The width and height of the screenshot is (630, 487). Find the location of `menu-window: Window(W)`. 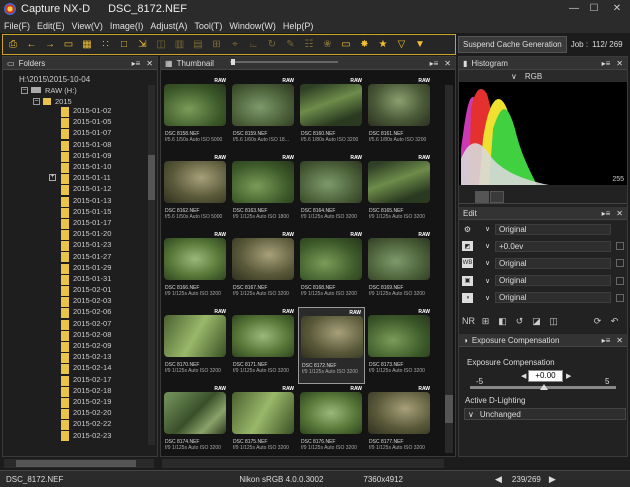

menu-window: Window(W) is located at coordinates (252, 26).